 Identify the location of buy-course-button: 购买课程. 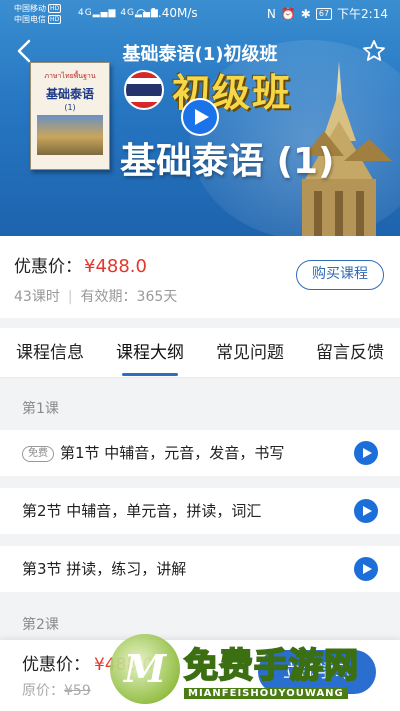
(340, 275).